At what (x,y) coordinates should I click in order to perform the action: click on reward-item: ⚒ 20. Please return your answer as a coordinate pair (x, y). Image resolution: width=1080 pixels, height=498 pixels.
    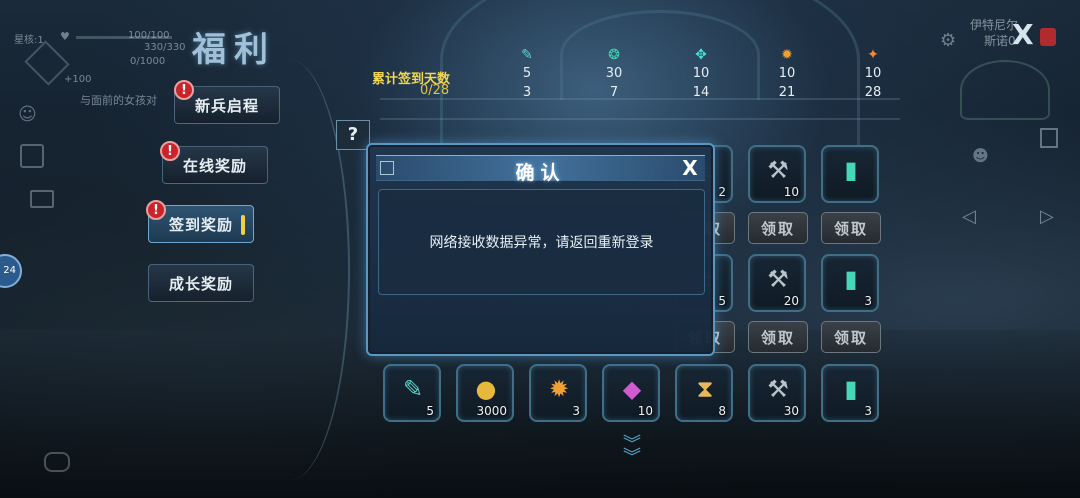
    Looking at the image, I should click on (777, 283).